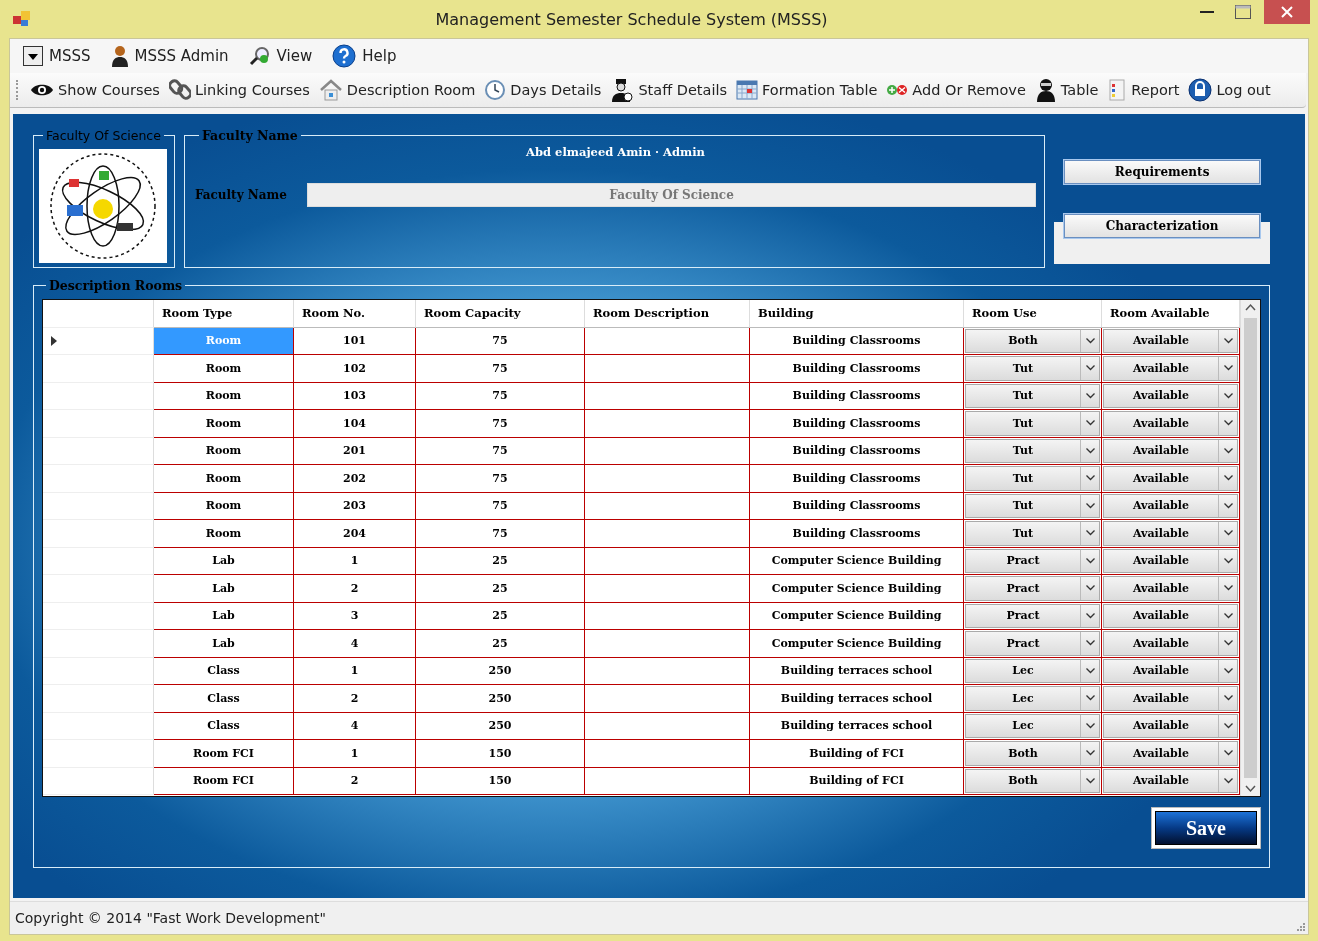 The height and width of the screenshot is (941, 1318). Describe the element at coordinates (294, 56) in the screenshot. I see `menu-item: View` at that location.